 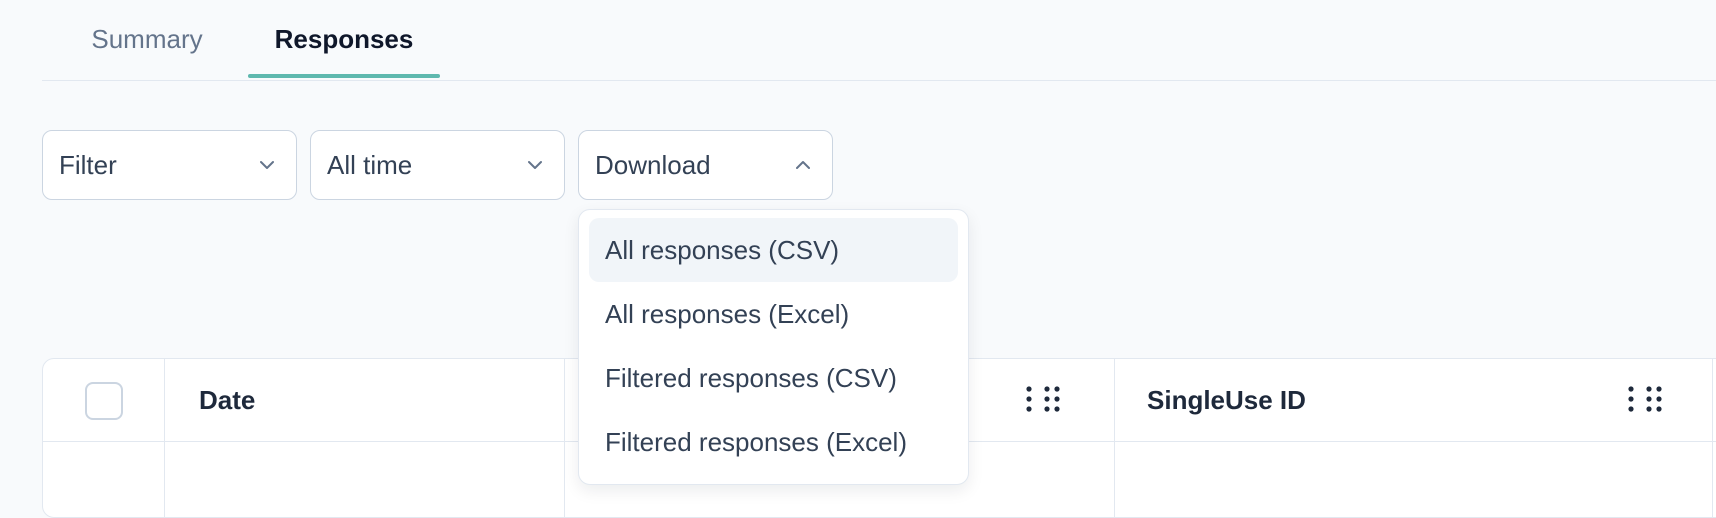 What do you see at coordinates (773, 442) in the screenshot?
I see `menu-item-filtered-responses-excel: Filtered responses (Excel)` at bounding box center [773, 442].